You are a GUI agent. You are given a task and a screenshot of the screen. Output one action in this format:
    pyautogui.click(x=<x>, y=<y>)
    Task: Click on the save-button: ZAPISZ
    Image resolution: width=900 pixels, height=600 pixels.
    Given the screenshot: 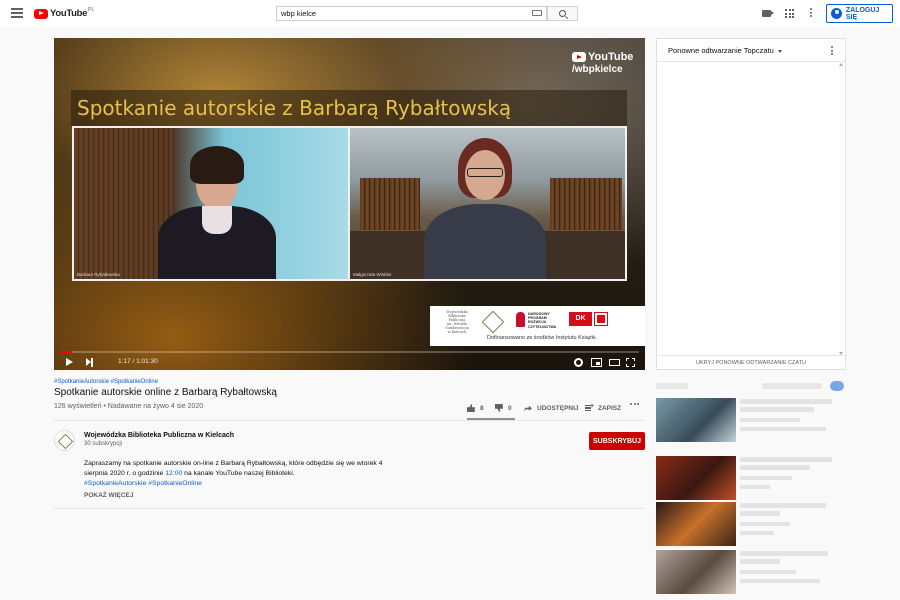 What is the action you would take?
    pyautogui.click(x=603, y=408)
    